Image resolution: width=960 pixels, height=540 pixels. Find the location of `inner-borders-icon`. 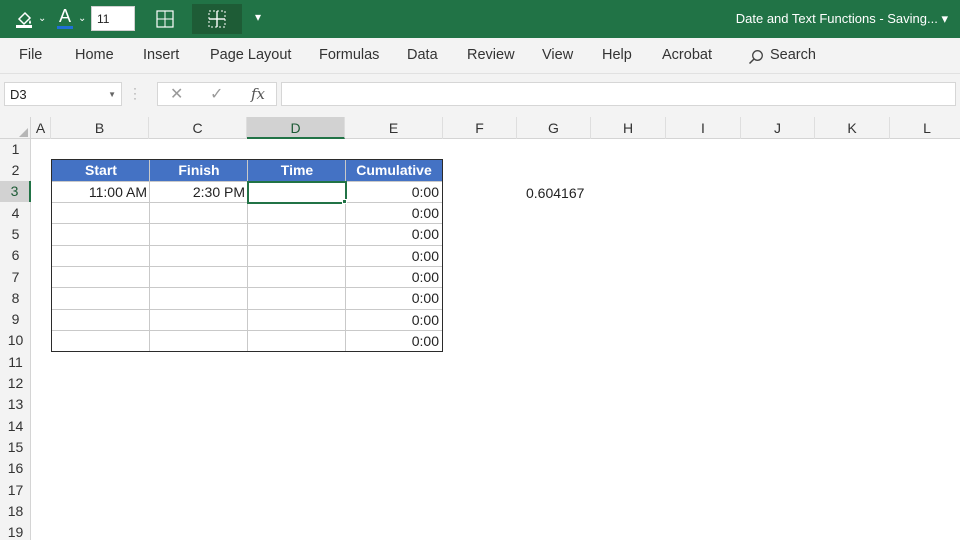

inner-borders-icon is located at coordinates (217, 19).